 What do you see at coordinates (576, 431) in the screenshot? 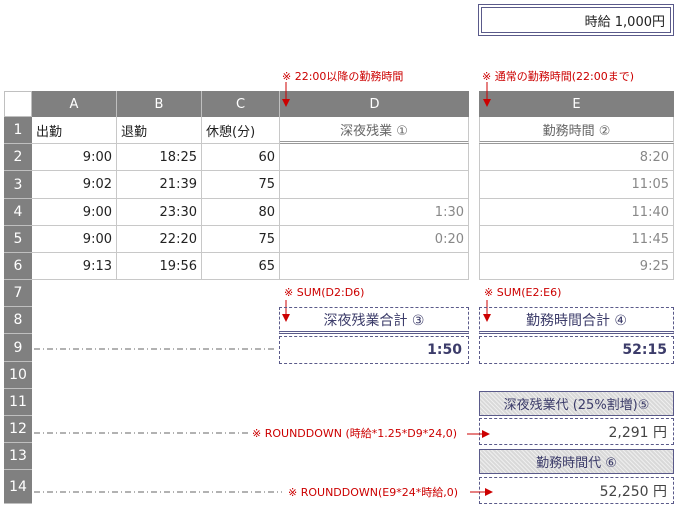
I see `late-night-pay-value: 2,291 円` at bounding box center [576, 431].